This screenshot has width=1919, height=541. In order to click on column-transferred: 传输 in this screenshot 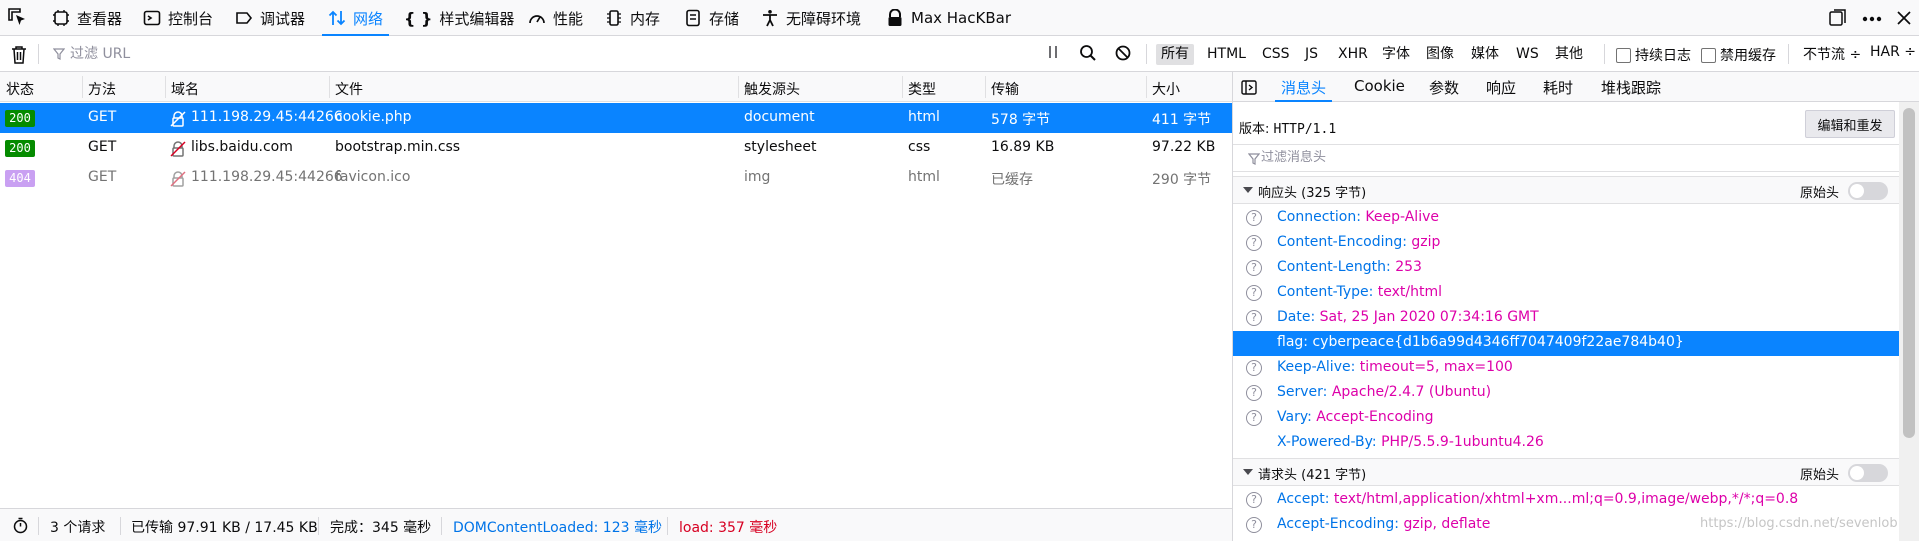, I will do `click(1005, 89)`.